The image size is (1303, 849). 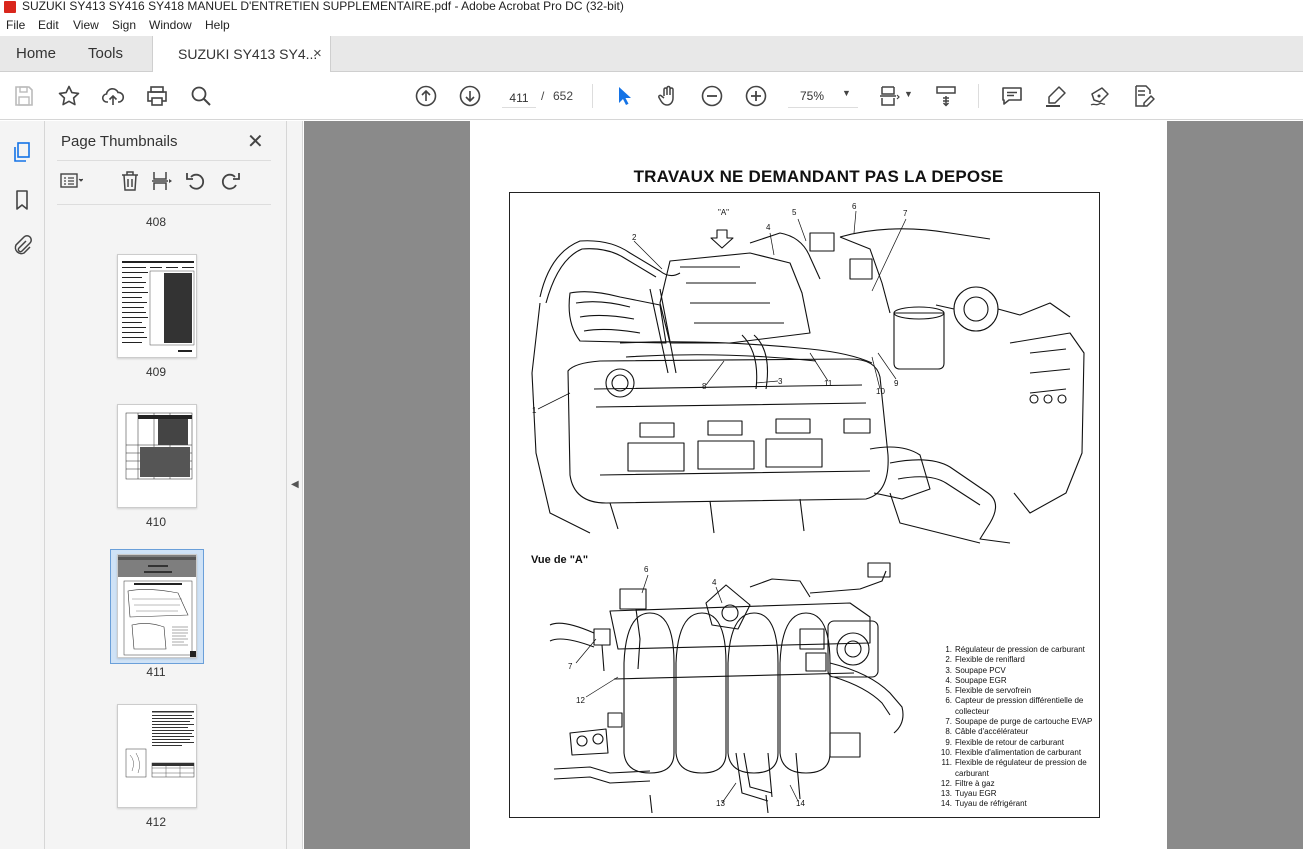 I want to click on page-number-input, so click(x=519, y=96).